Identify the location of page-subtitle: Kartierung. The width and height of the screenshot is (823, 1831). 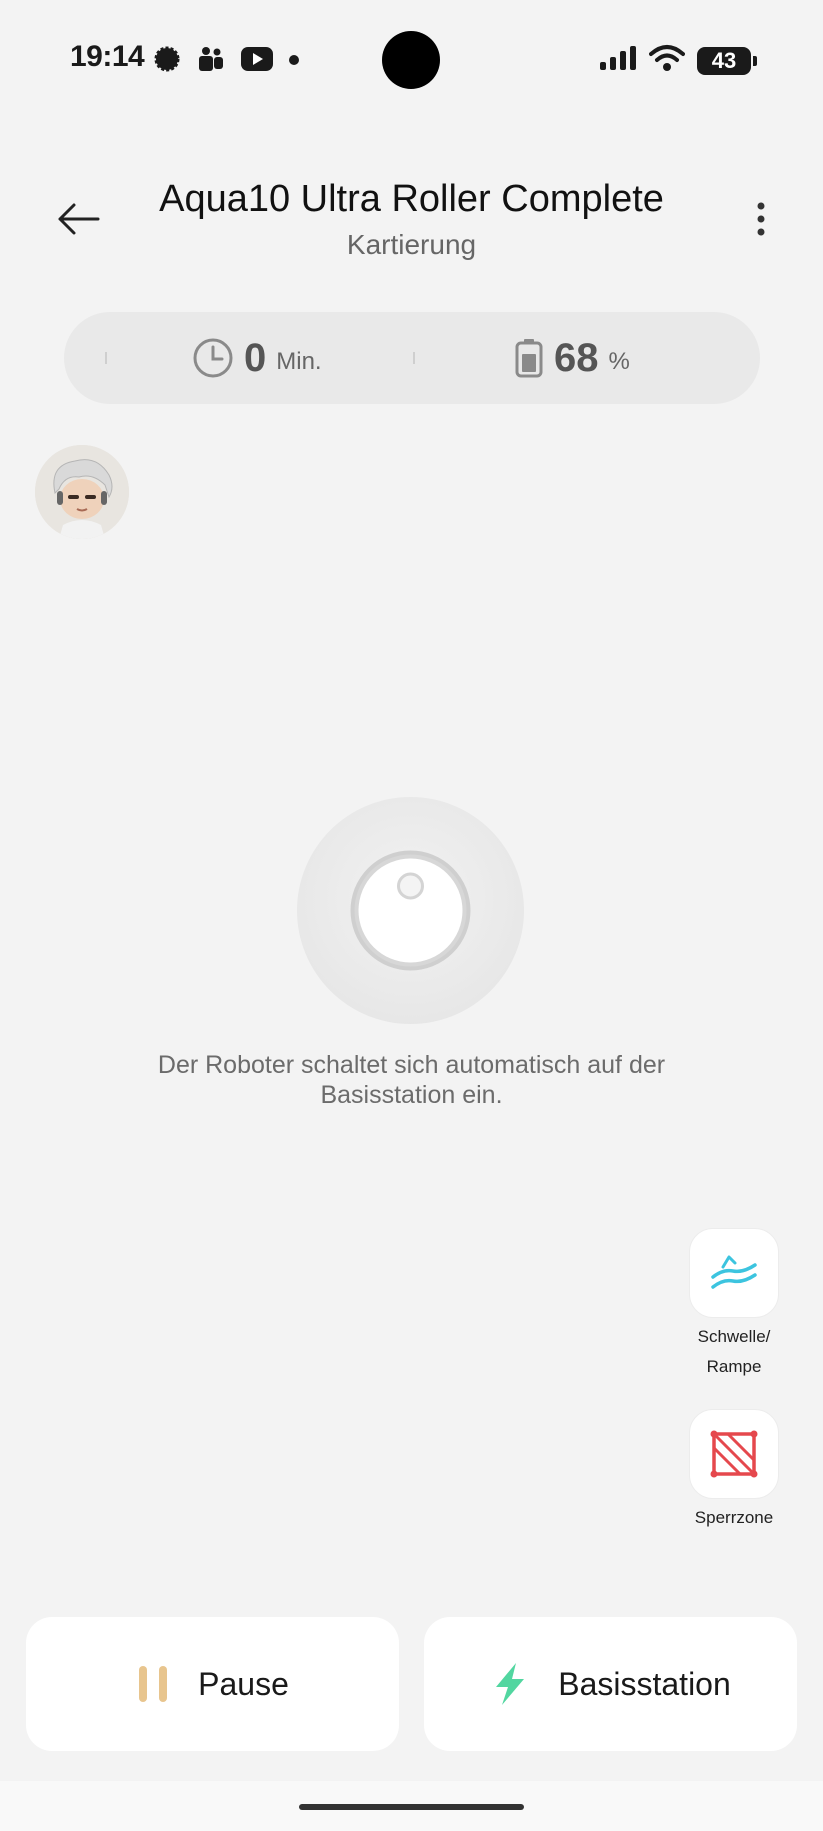
(411, 244).